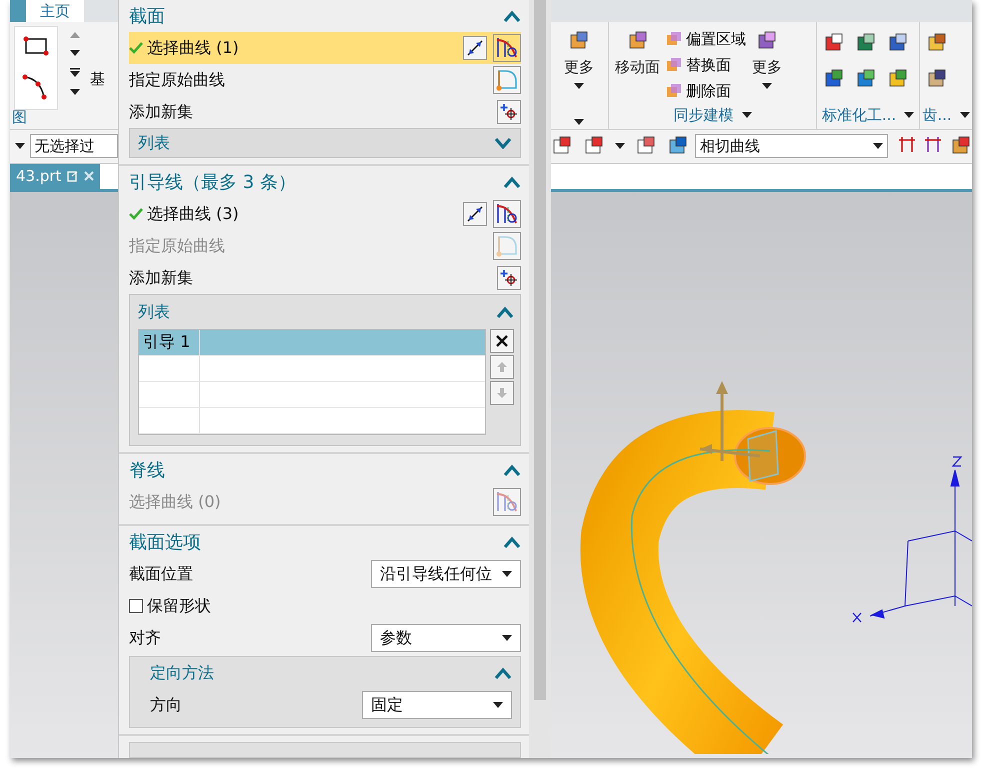  I want to click on down-arrow-icon, so click(502, 393).